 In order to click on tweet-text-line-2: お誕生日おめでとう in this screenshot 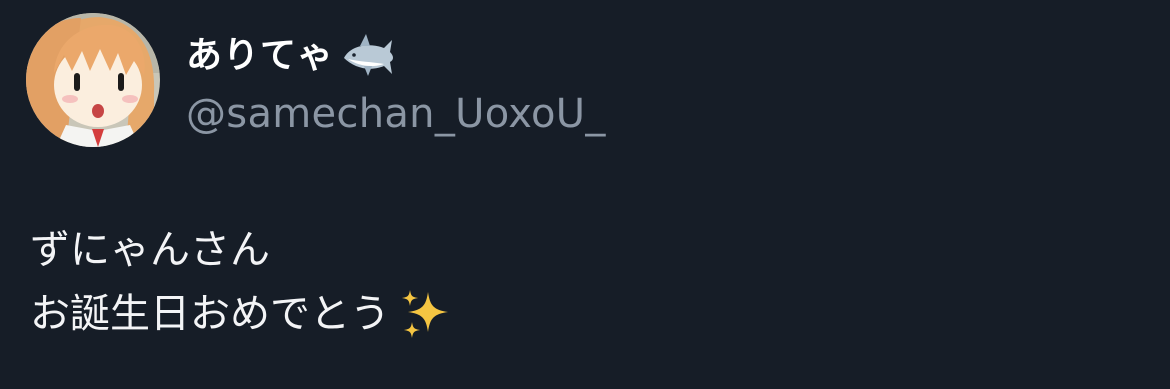, I will do `click(210, 314)`.